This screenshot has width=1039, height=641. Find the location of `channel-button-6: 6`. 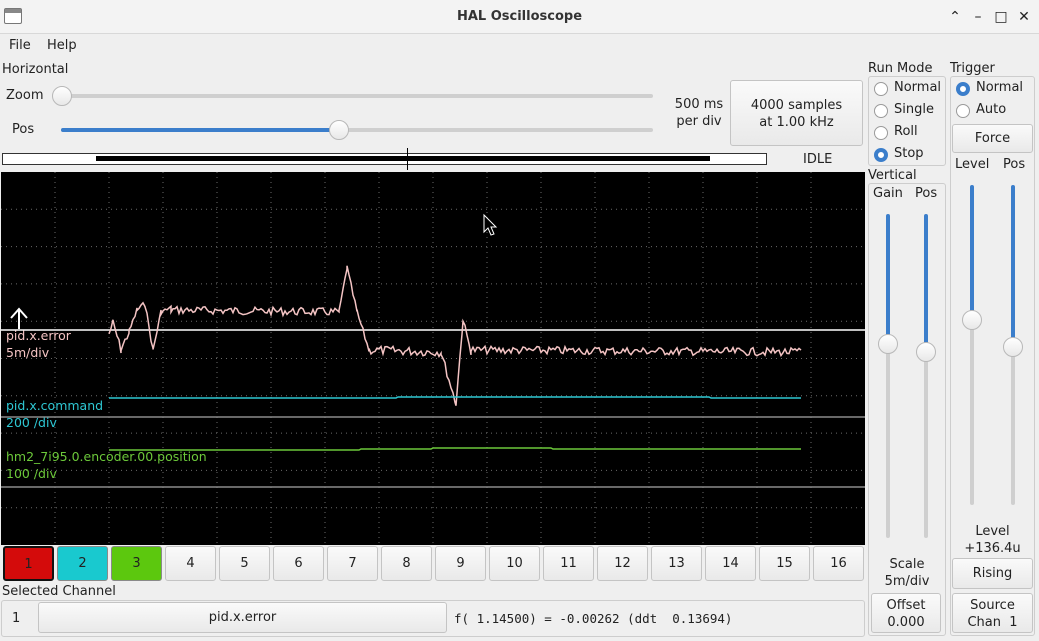

channel-button-6: 6 is located at coordinates (298, 563).